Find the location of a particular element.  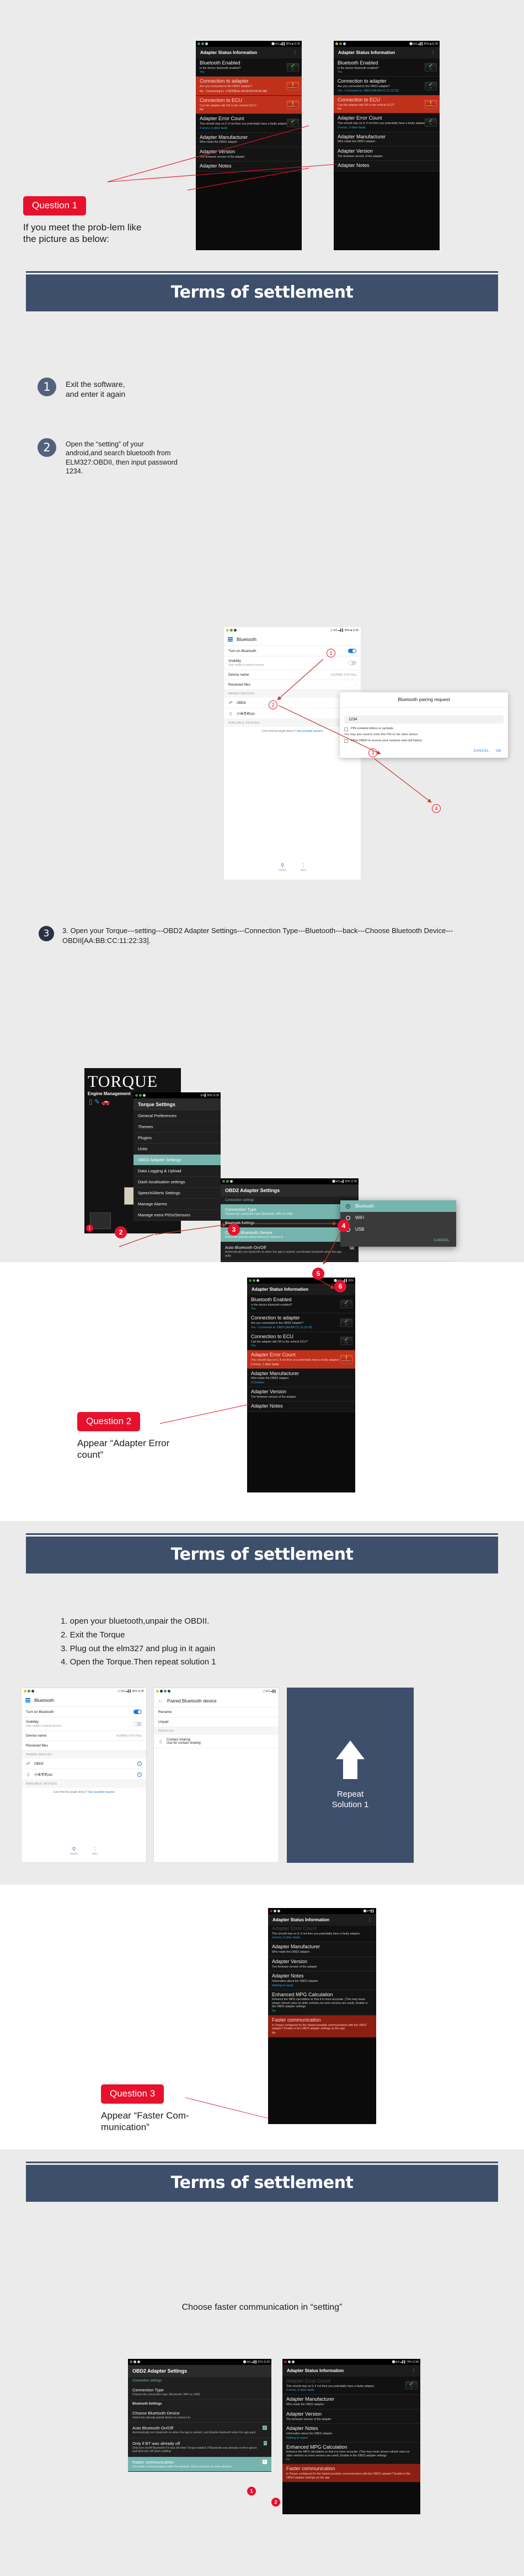

settings-item-plugins: Plugins is located at coordinates (177, 1138).